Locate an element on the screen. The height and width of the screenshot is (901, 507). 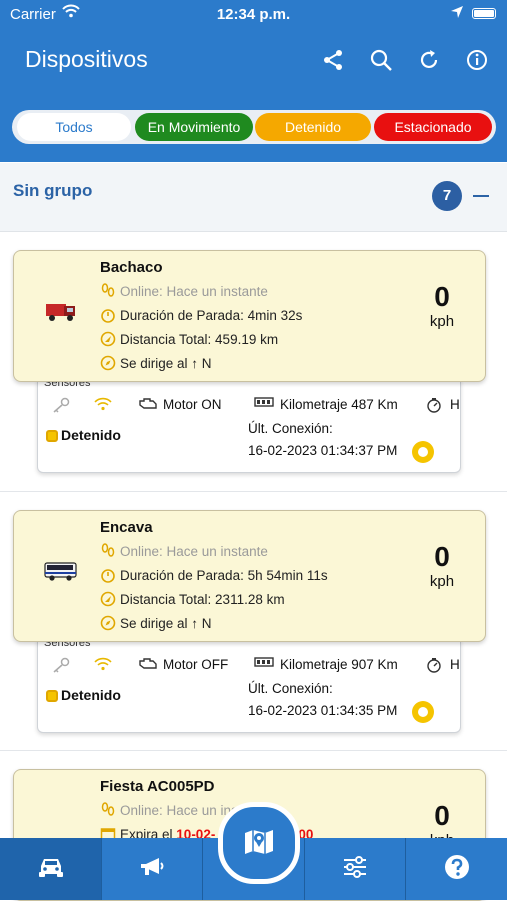
location-arrow-icon is located at coordinates (457, 14).